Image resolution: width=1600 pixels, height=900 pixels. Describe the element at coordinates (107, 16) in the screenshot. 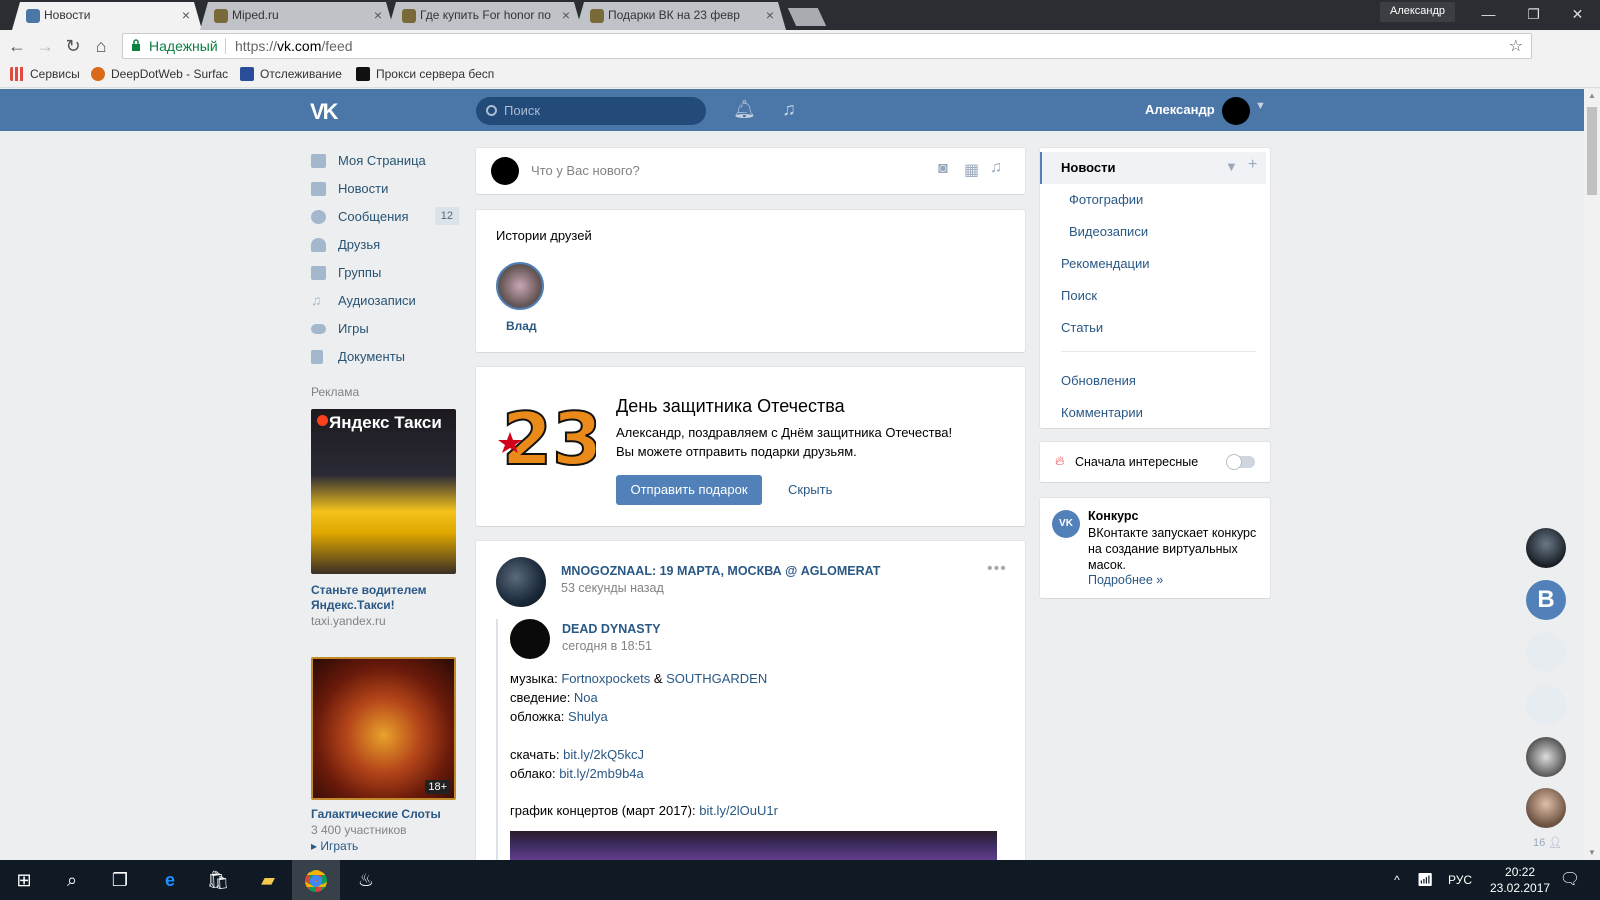

I see `tab-vk-news: Новости ×` at that location.